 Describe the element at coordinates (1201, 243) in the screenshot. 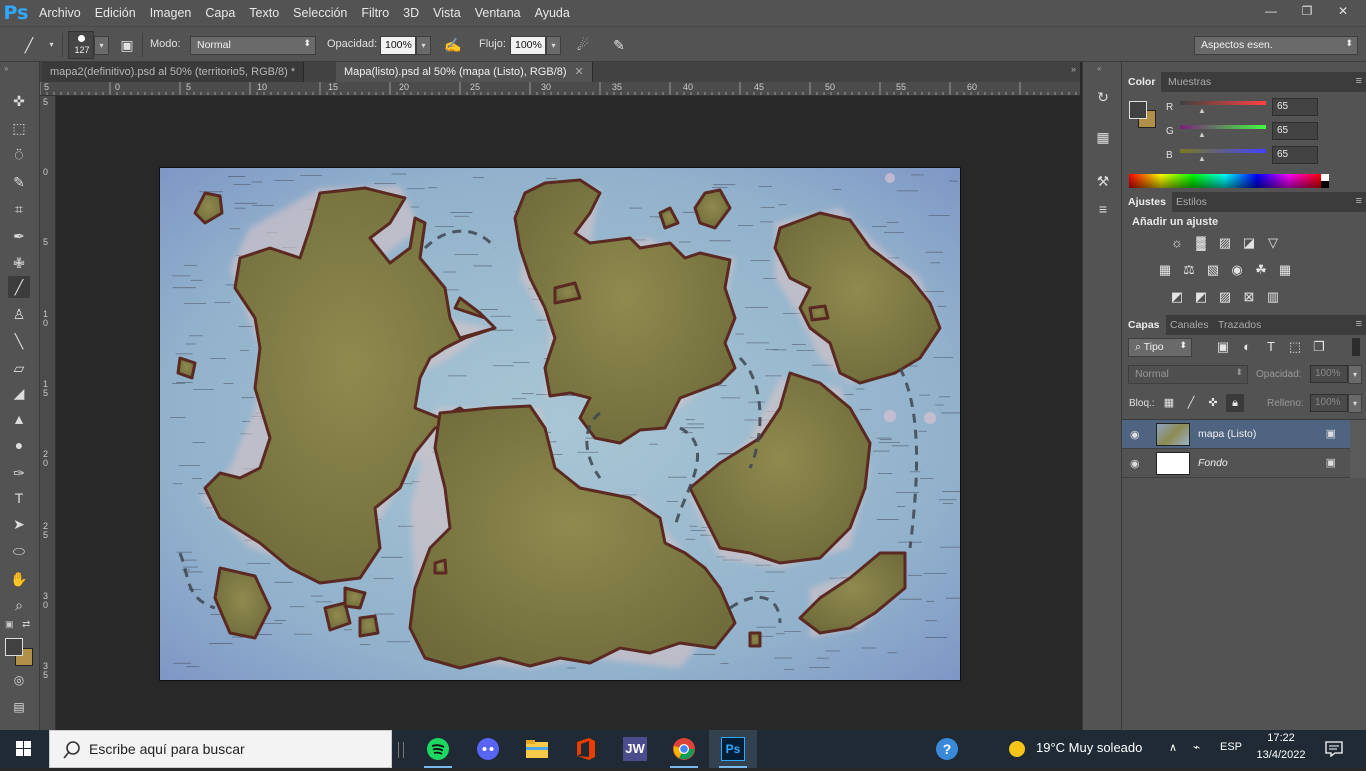

I see `levels-icon: ▓` at that location.